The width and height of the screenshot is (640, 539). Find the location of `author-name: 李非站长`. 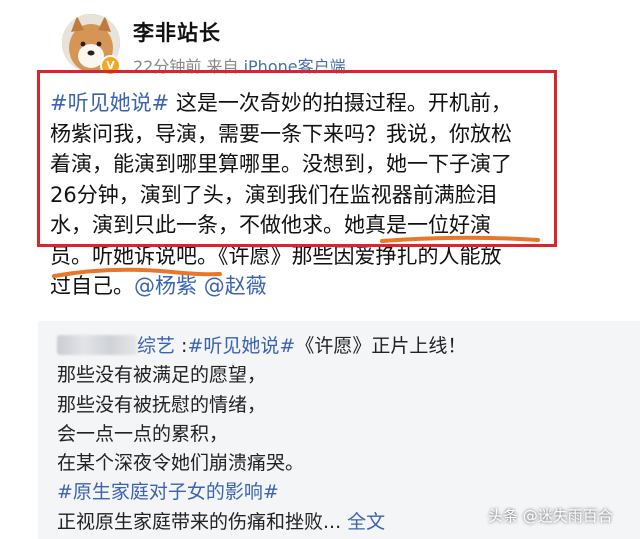

author-name: 李非站长 is located at coordinates (177, 32).